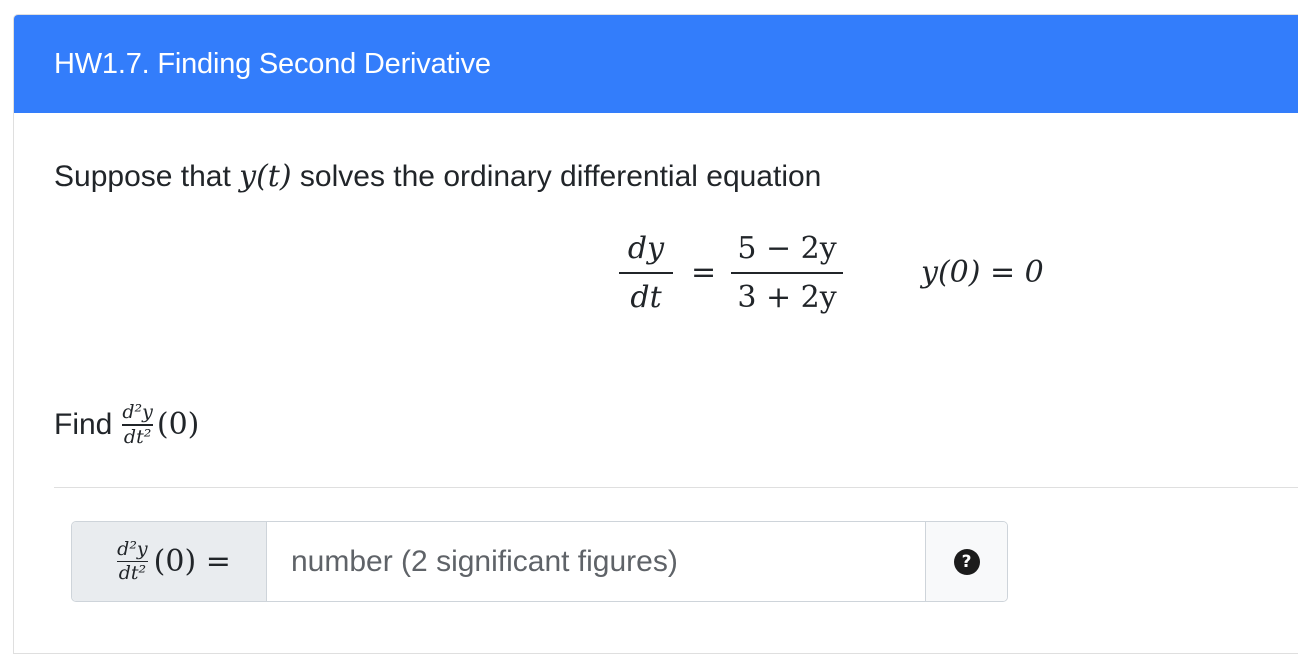  What do you see at coordinates (132, 573) in the screenshot?
I see `answer-label-denominator: dt²` at bounding box center [132, 573].